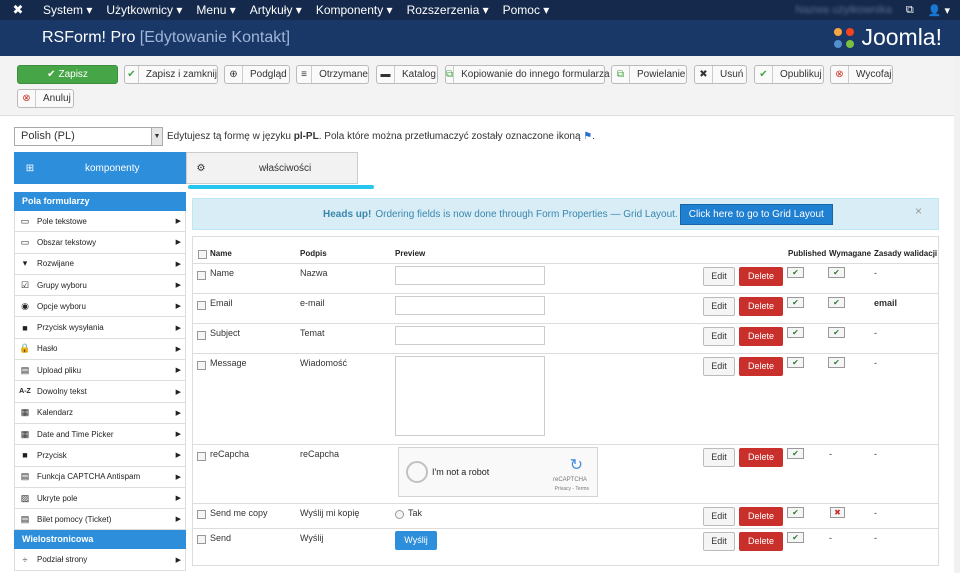 Image resolution: width=960 pixels, height=573 pixels. What do you see at coordinates (910, 10) in the screenshot?
I see `external-link-icon: ⧉` at bounding box center [910, 10].